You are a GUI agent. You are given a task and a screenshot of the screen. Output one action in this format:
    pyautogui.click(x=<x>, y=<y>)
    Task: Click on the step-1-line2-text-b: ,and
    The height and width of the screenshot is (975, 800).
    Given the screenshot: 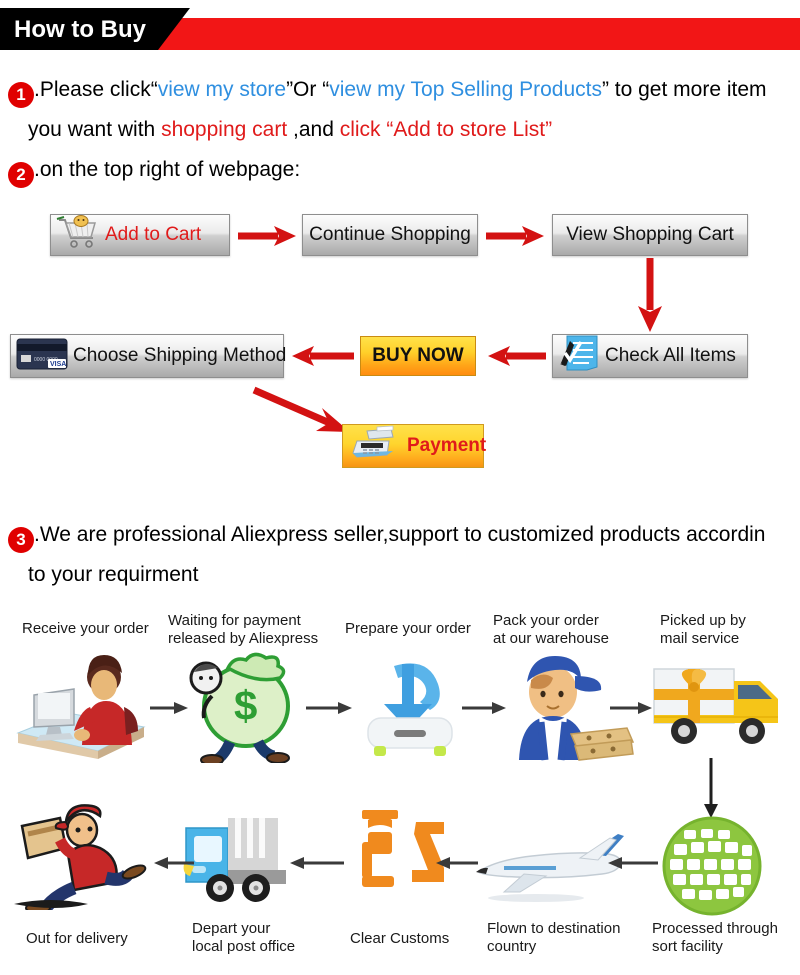 What is the action you would take?
    pyautogui.click(x=313, y=129)
    